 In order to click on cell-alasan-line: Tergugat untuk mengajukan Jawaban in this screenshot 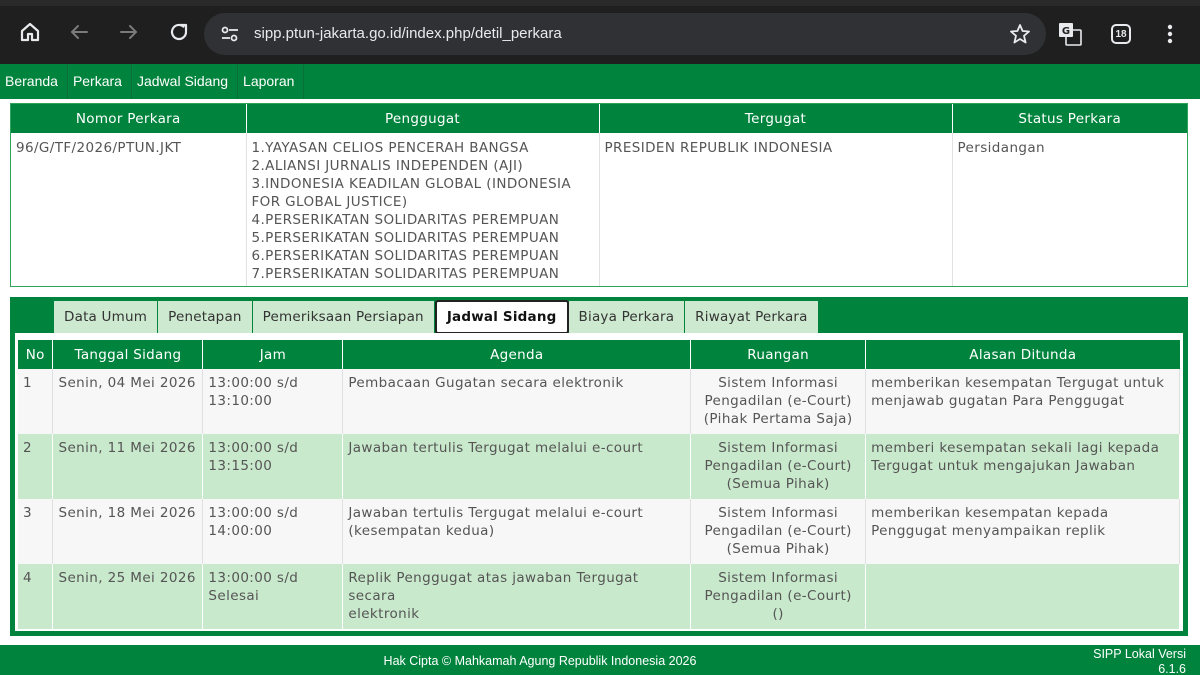, I will do `click(1003, 466)`.